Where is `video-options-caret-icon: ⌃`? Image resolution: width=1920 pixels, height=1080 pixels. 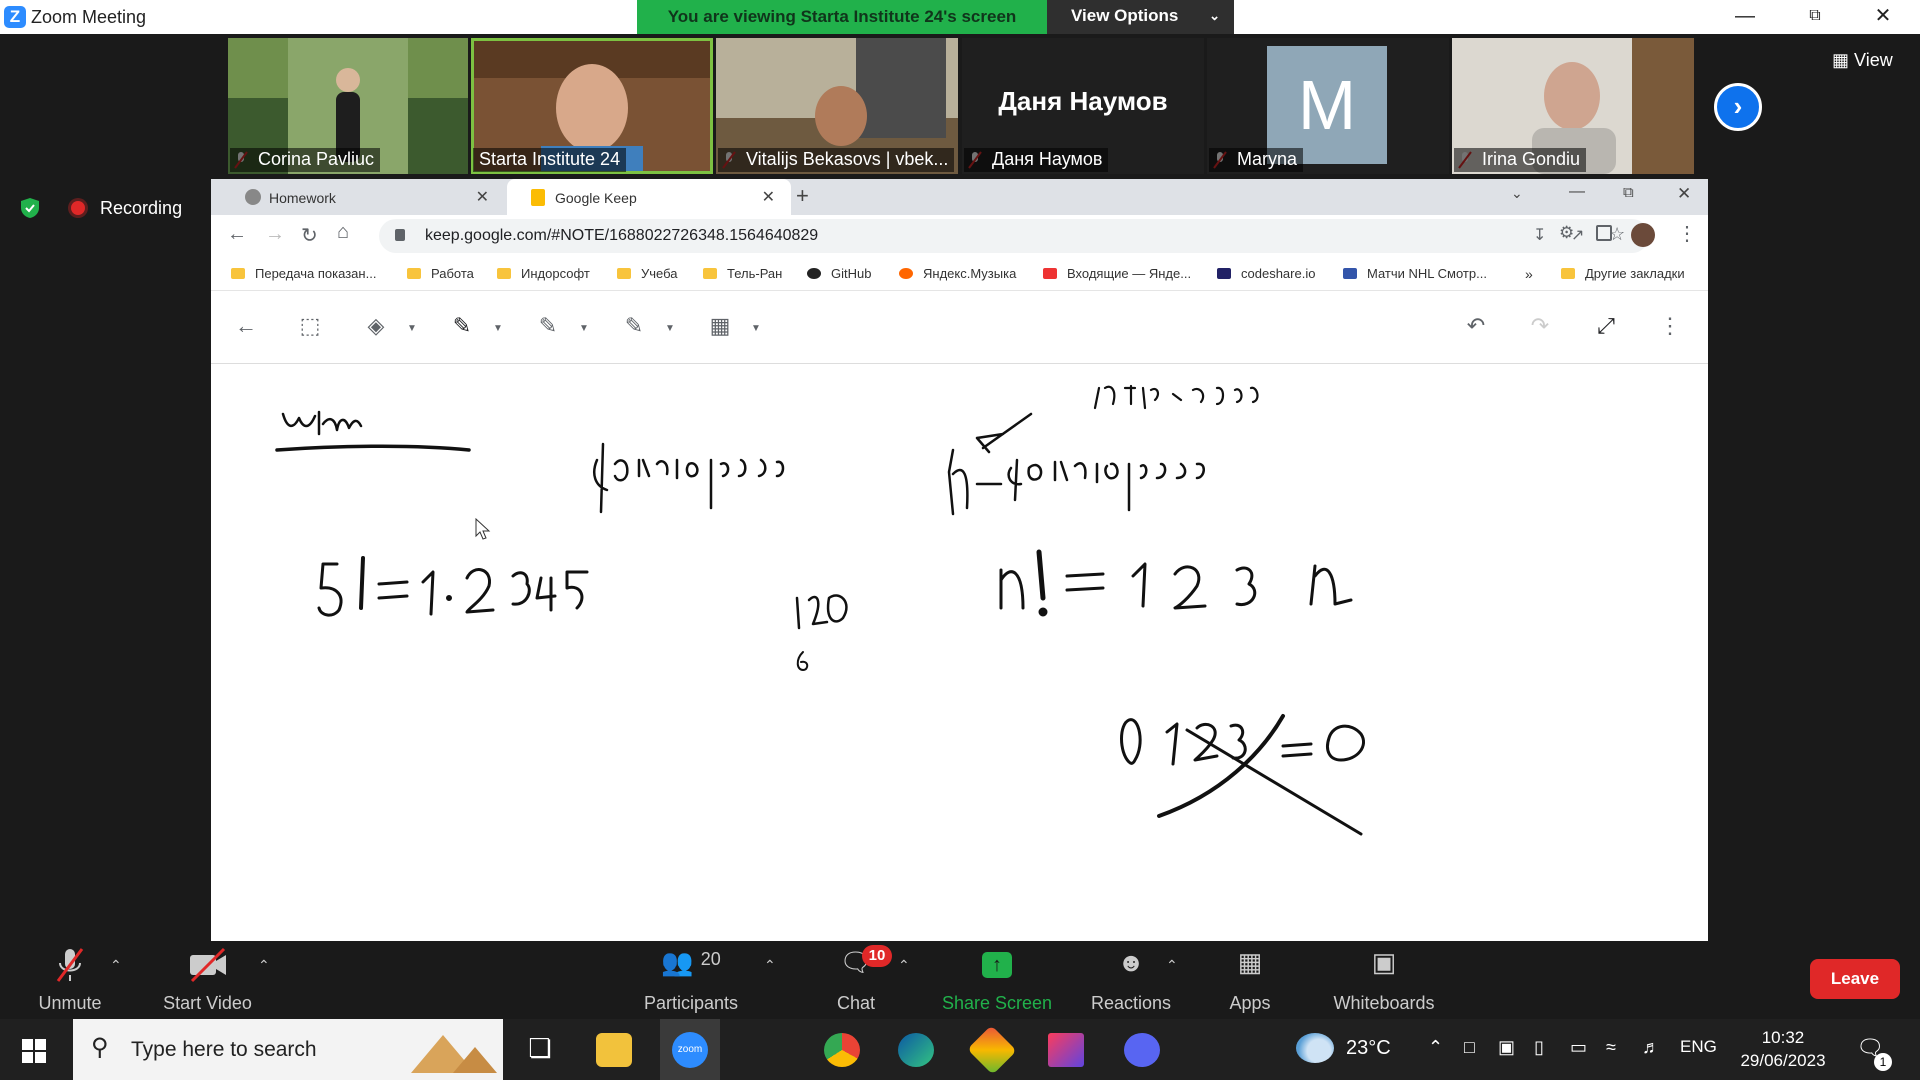 video-options-caret-icon: ⌃ is located at coordinates (264, 965).